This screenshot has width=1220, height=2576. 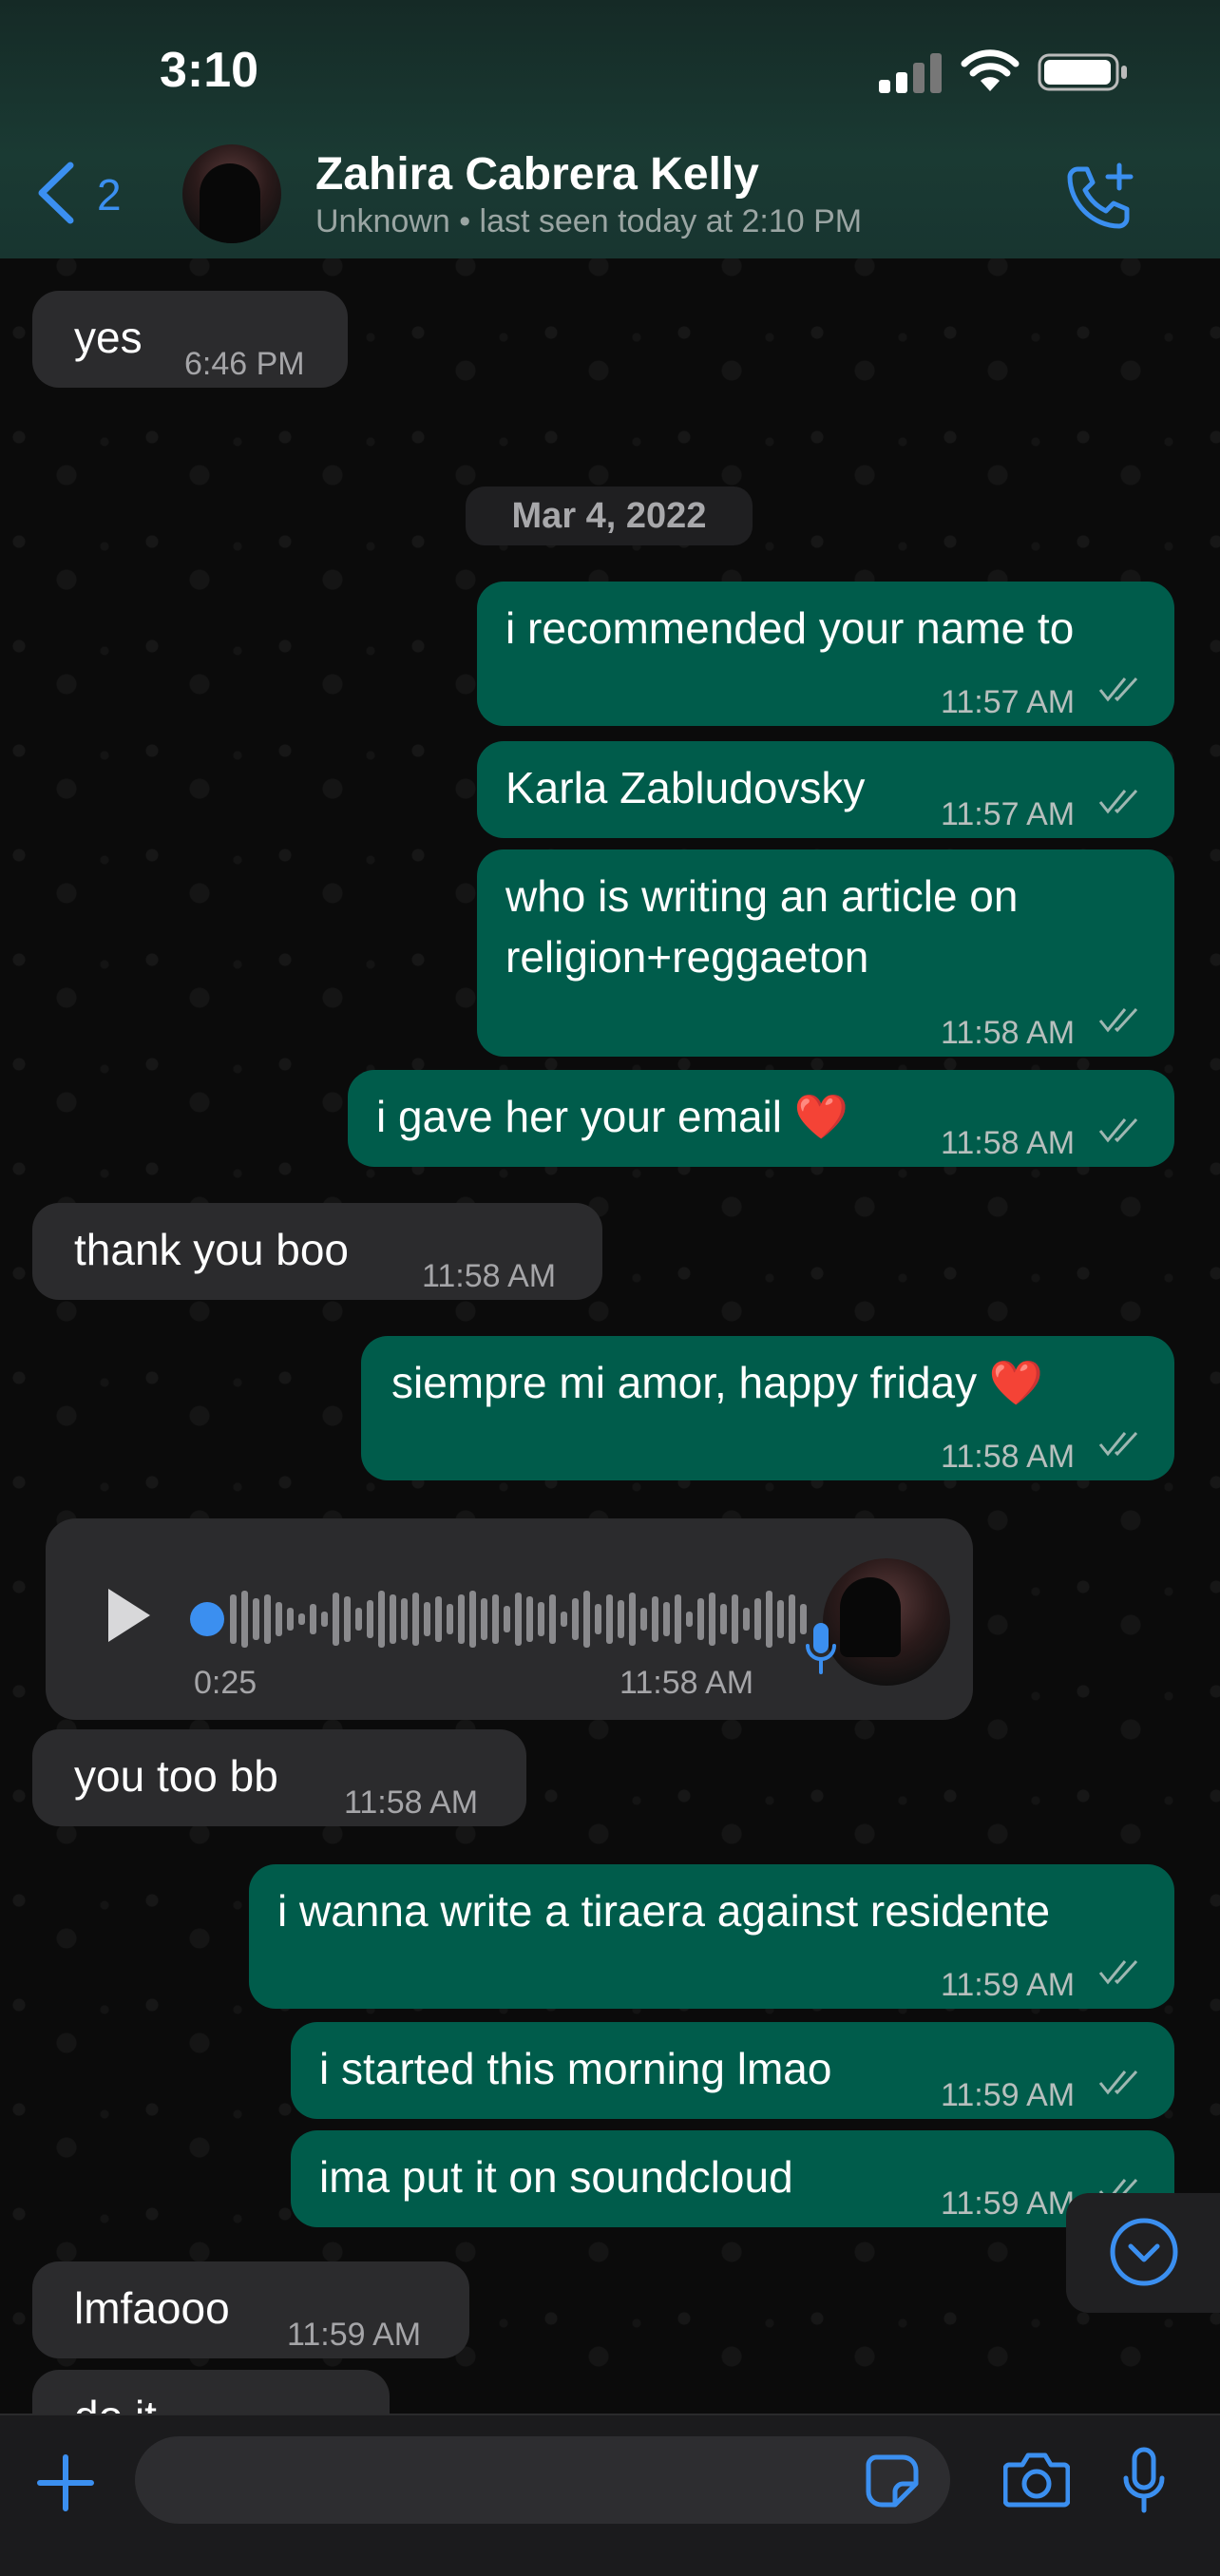 I want to click on message-text: i started this morning lmao, so click(x=575, y=2068).